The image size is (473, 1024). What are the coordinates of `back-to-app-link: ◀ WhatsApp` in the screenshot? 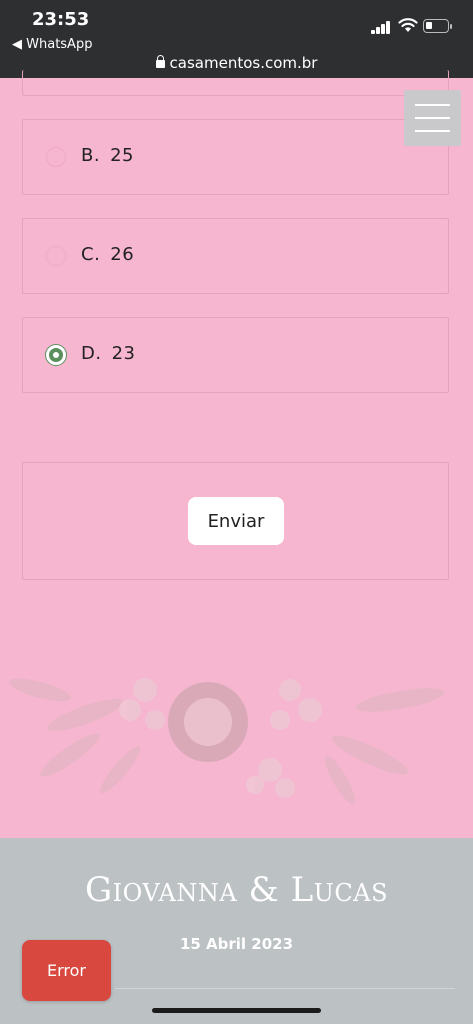 It's located at (52, 44).